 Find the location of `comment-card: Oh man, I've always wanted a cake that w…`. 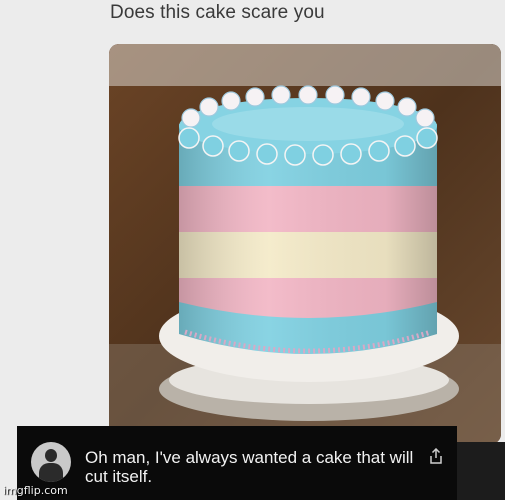

comment-card: Oh man, I've always wanted a cake that w… is located at coordinates (237, 463).